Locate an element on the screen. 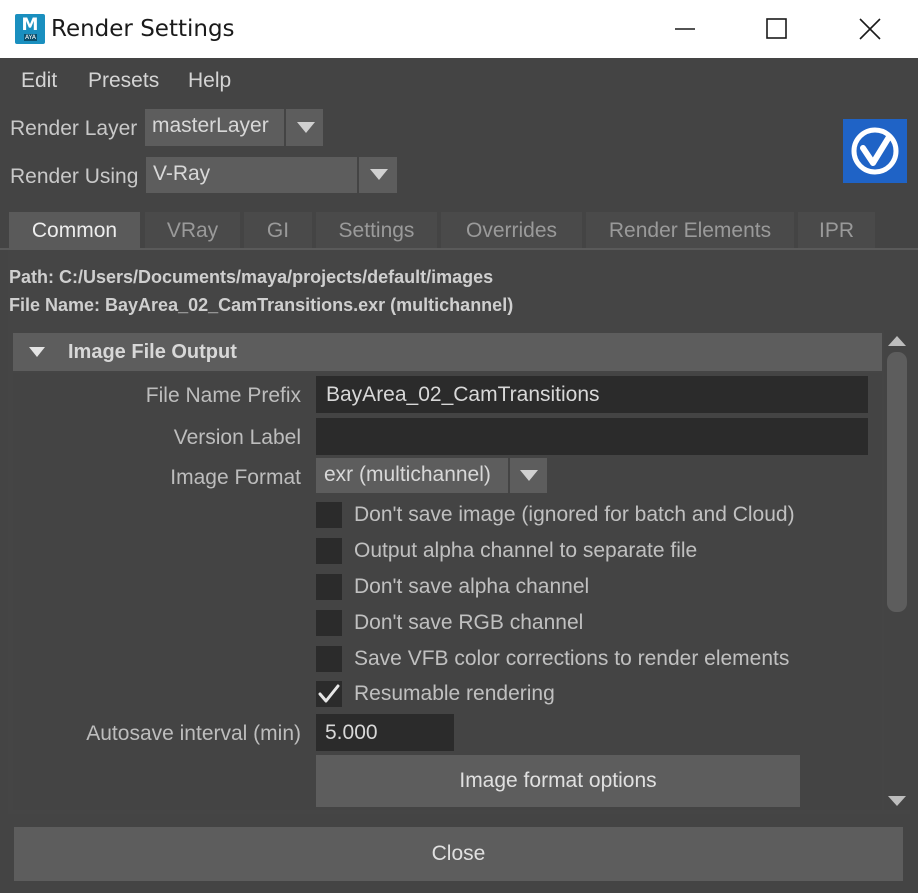 This screenshot has width=918, height=893. minimize-button is located at coordinates (685, 29).